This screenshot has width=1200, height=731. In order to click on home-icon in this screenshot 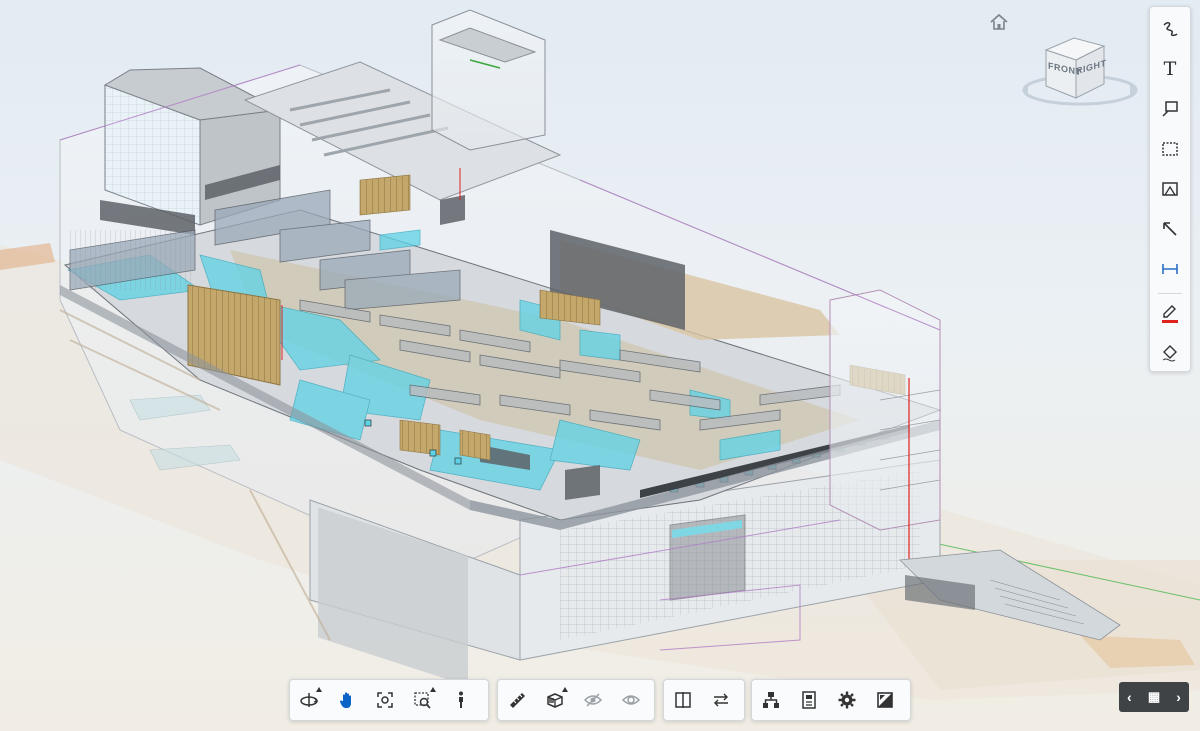, I will do `click(999, 21)`.